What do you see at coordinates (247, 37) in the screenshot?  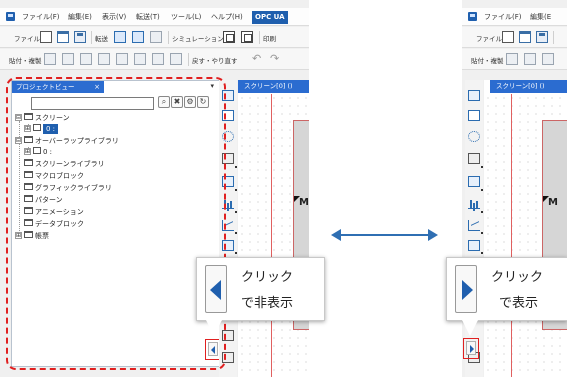 I see `simulation-online-icon` at bounding box center [247, 37].